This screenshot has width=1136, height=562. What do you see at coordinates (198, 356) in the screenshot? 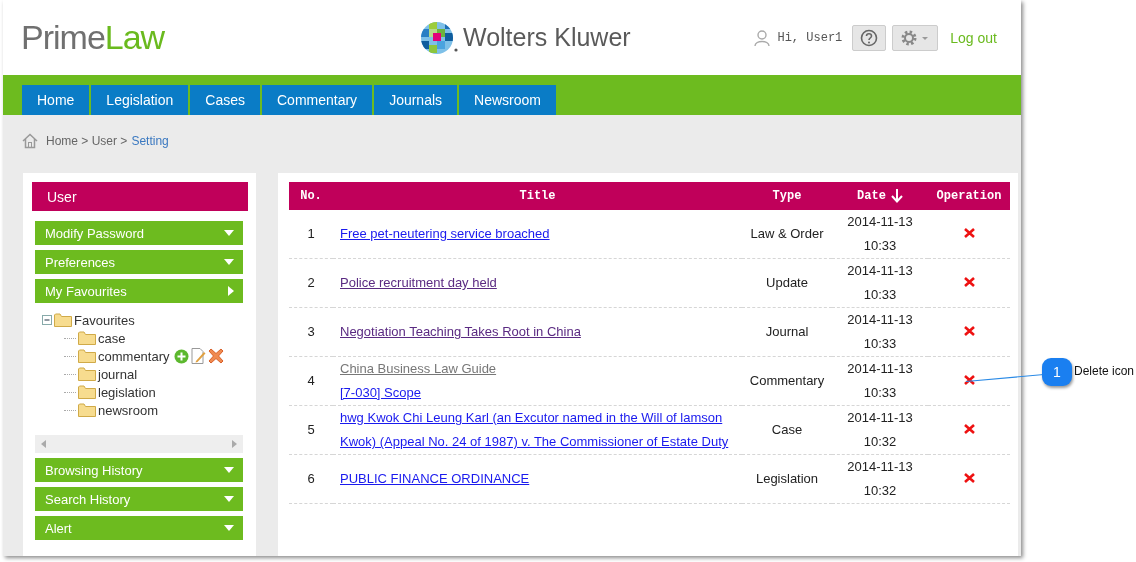
I see `edit-icon` at bounding box center [198, 356].